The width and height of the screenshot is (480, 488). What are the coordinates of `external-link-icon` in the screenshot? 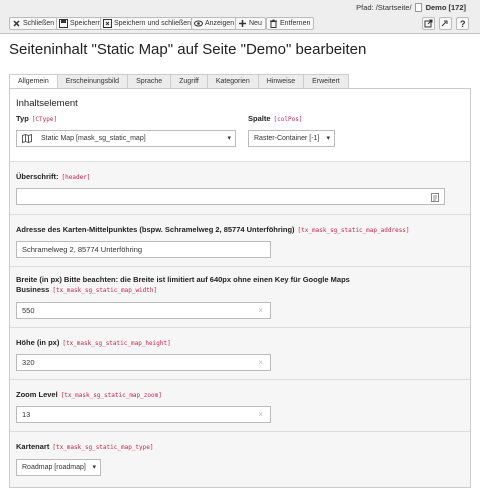 It's located at (428, 23).